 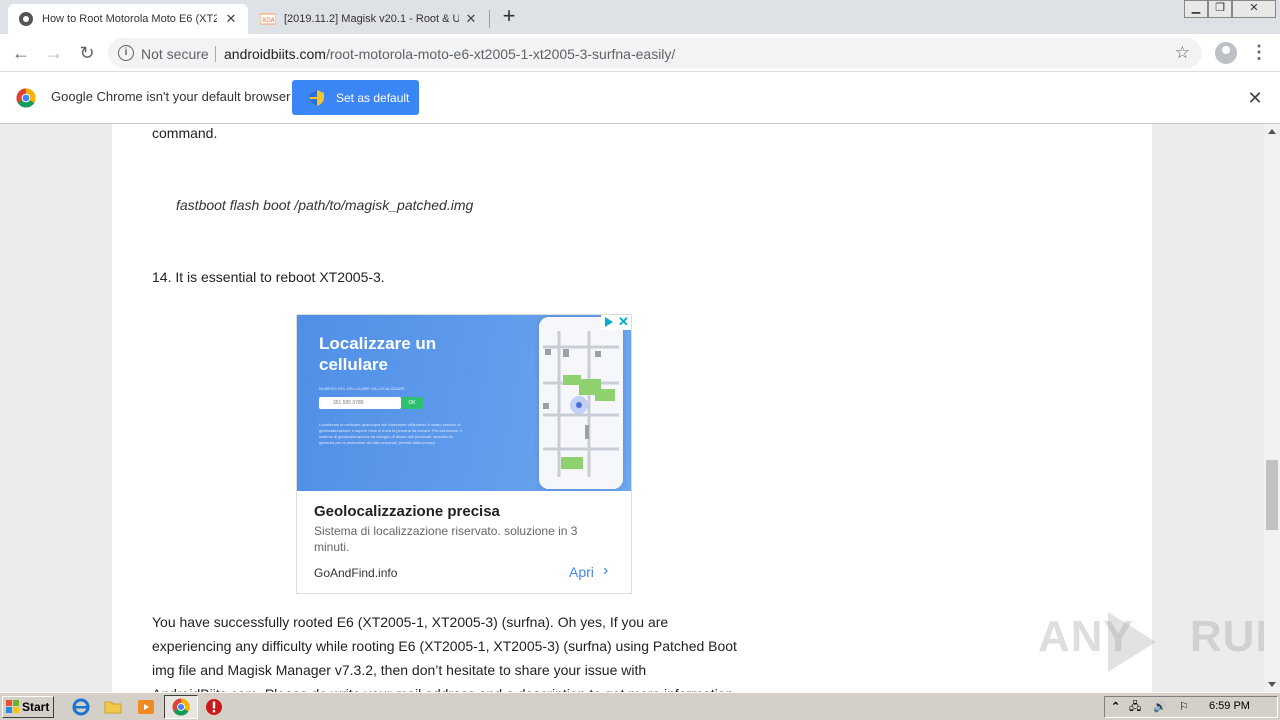 I want to click on tab-separator, so click(x=489, y=19).